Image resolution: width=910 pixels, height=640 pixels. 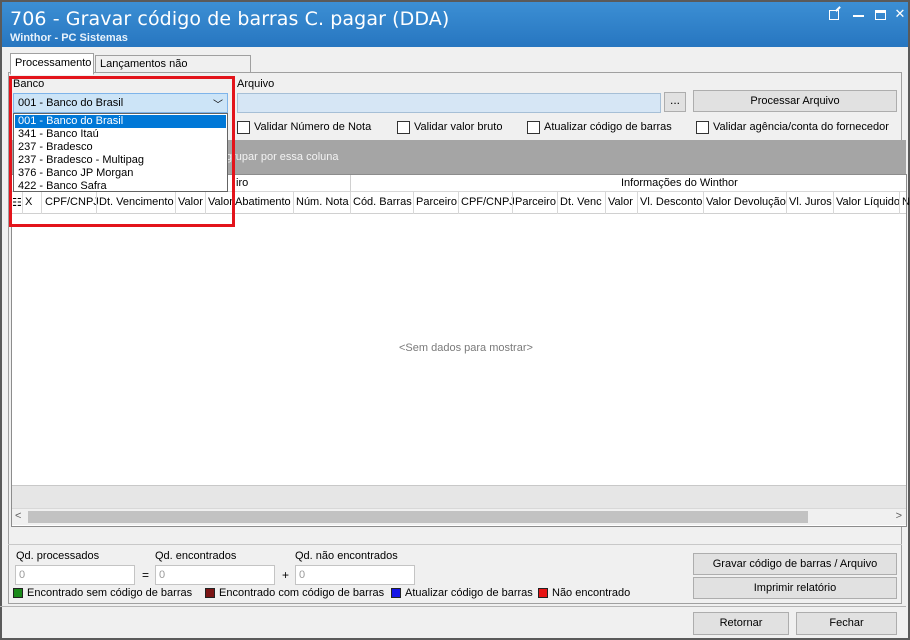 I want to click on group-by-hint: grupar por essa coluna, so click(x=282, y=157).